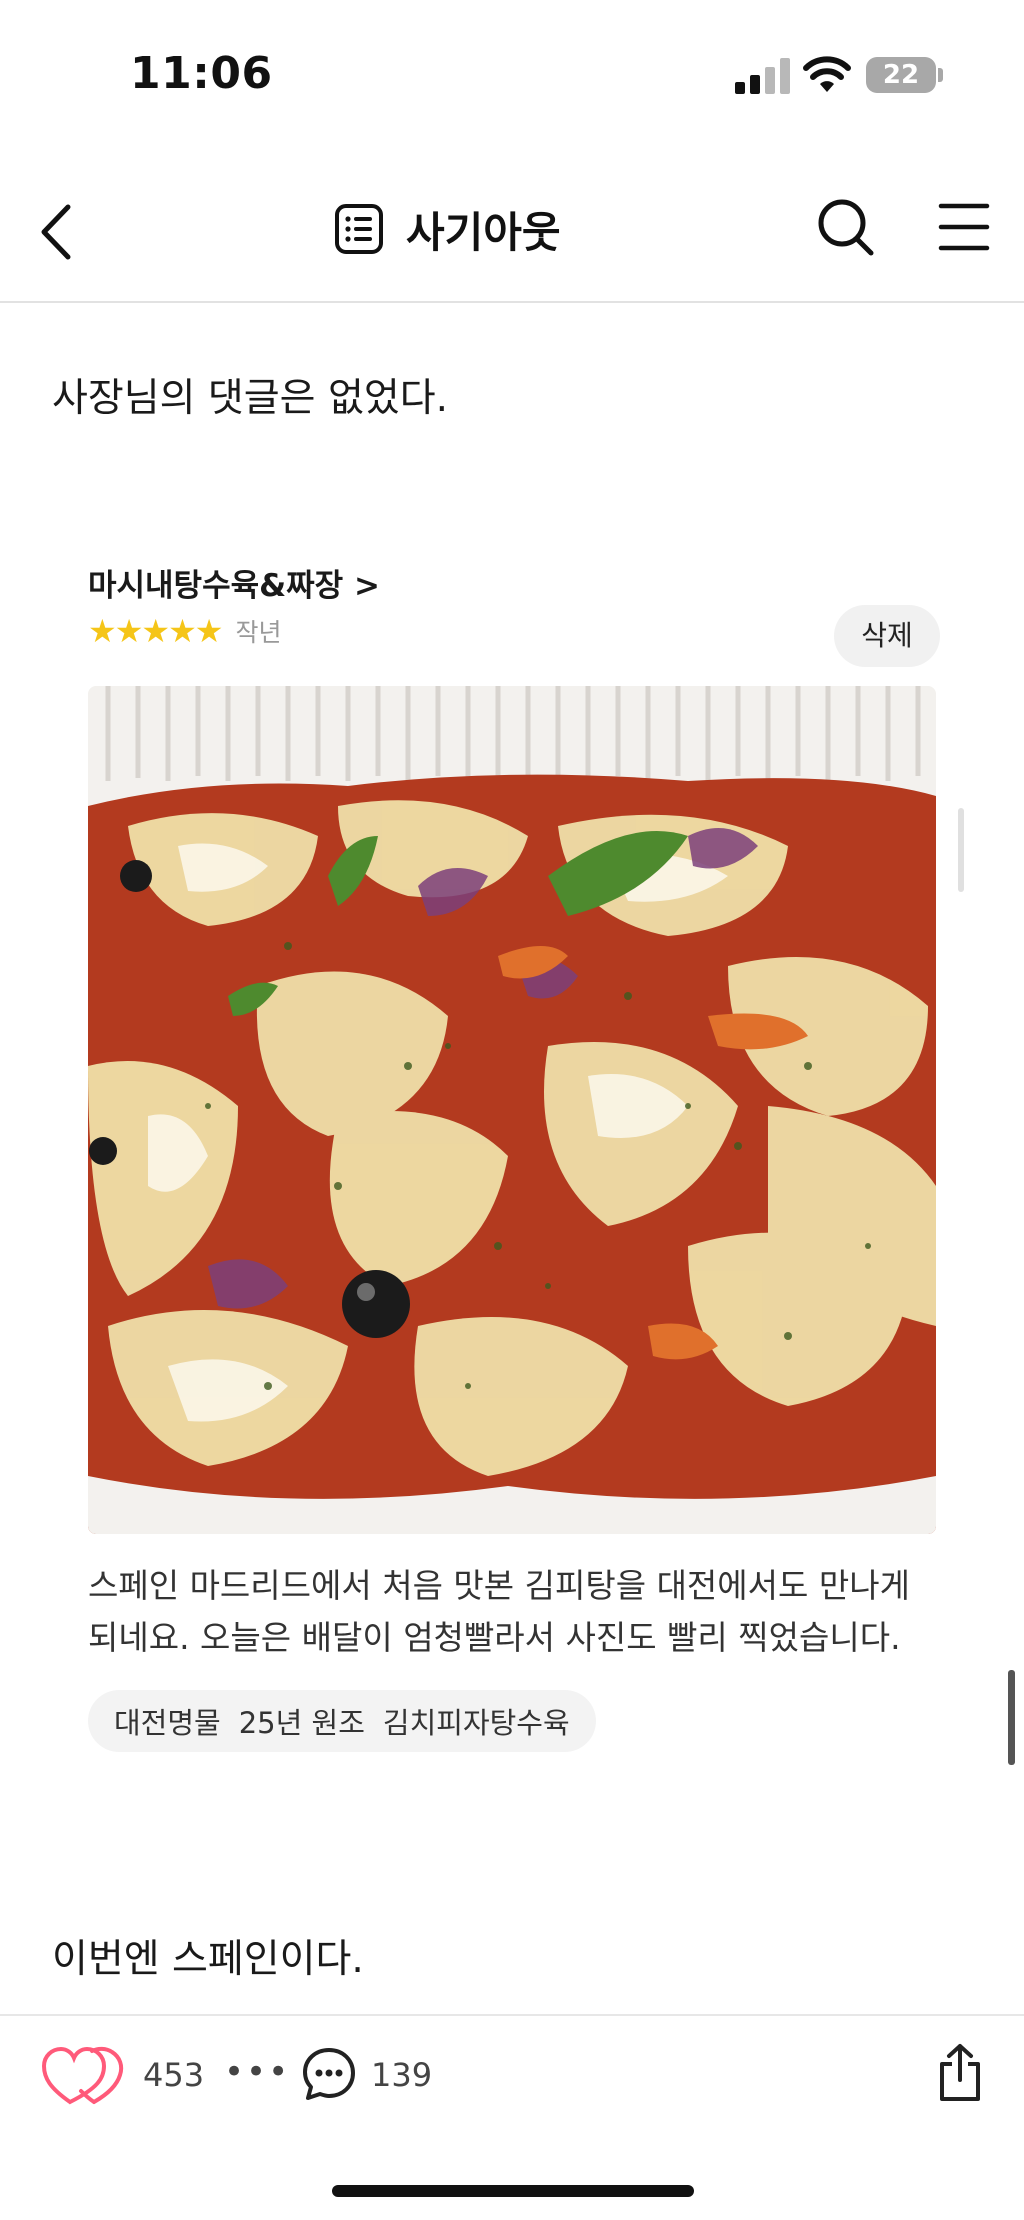 The width and height of the screenshot is (1024, 2220). What do you see at coordinates (499, 1585) in the screenshot?
I see `review-text-line: 스페인 마드리드에서 처음 맛본 김피탕을 대전에서도 만나게` at bounding box center [499, 1585].